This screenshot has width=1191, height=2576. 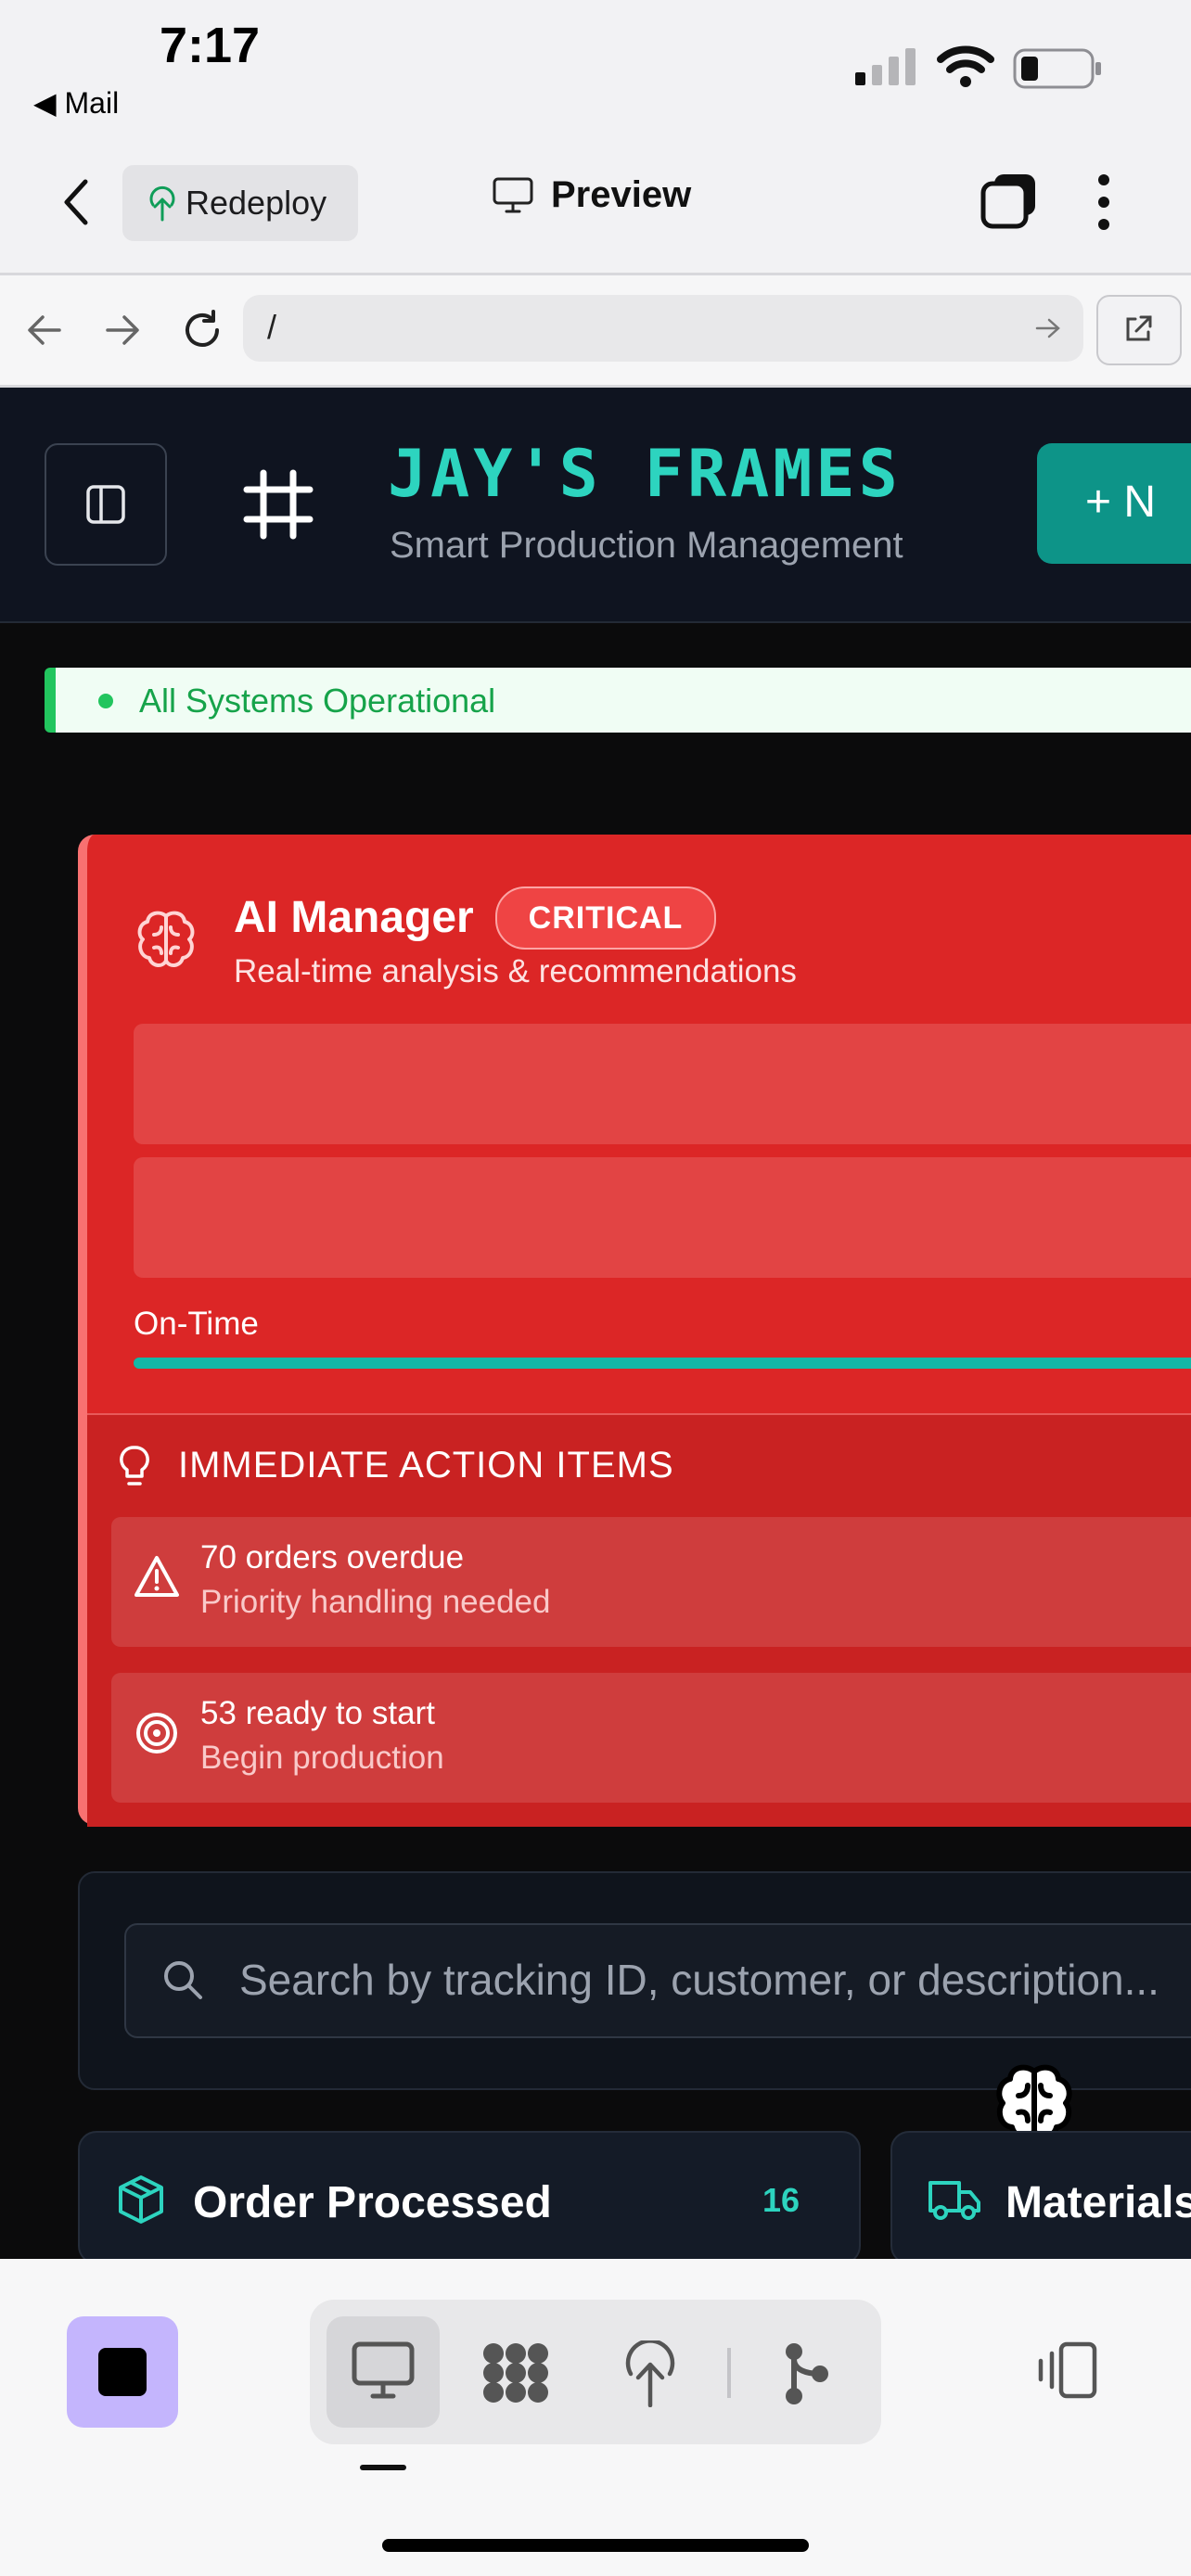 I want to click on ontime-progress-fill, so click(x=662, y=1364).